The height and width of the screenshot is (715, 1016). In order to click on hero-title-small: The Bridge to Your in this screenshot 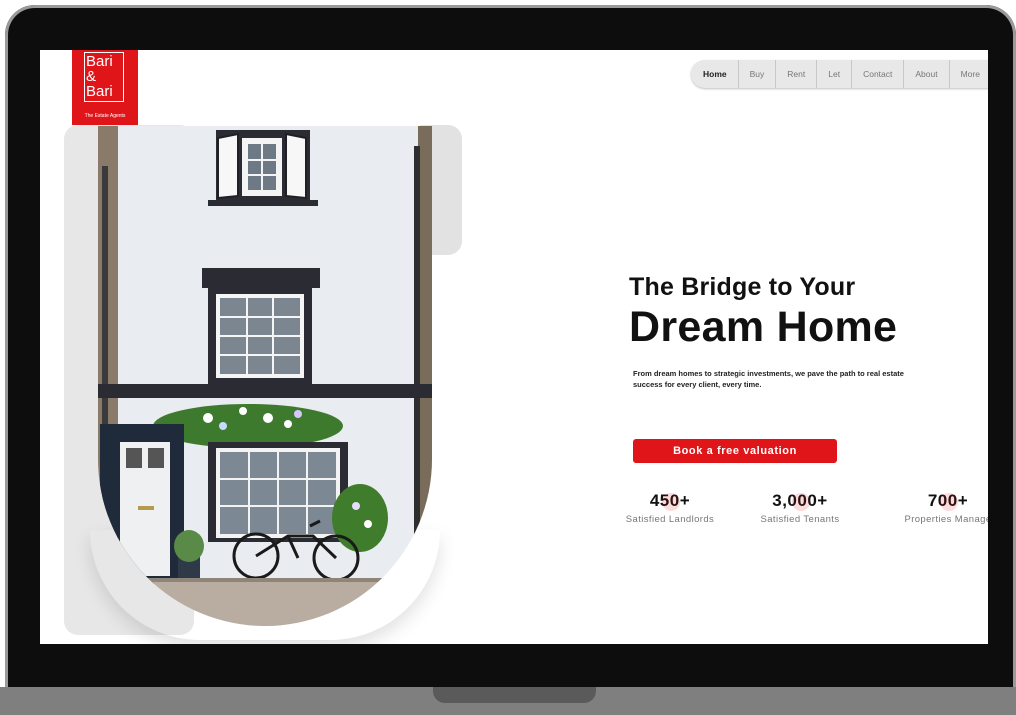, I will do `click(742, 287)`.